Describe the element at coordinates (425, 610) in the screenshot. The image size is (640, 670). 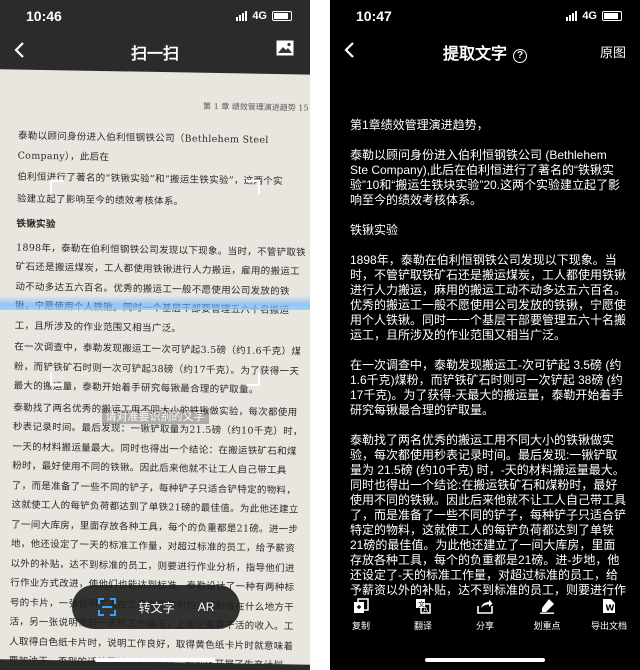
I see `svg-text: A` at that location.